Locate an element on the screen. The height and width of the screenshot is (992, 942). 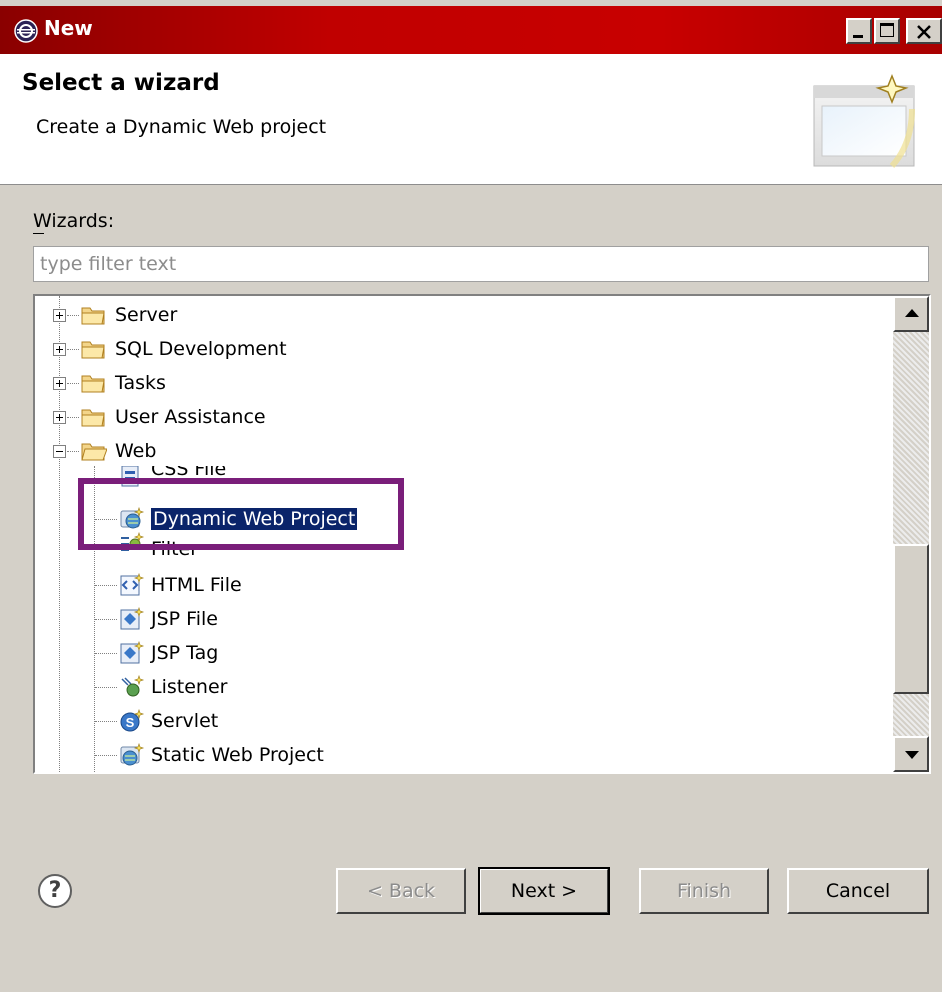
tree-item-sql-development: SQL Development is located at coordinates (445, 350).